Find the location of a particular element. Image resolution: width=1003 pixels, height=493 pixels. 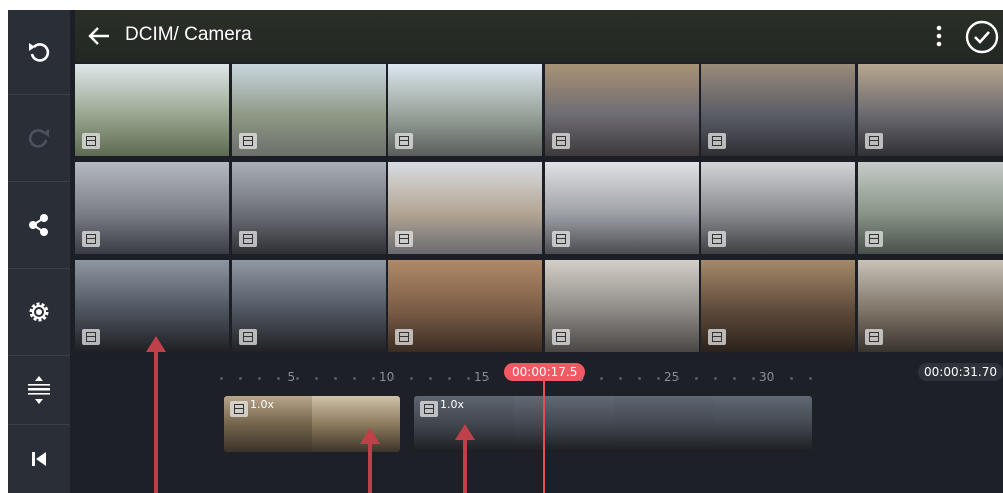

playhead-time-badge: 00:00:17.5 is located at coordinates (545, 372).